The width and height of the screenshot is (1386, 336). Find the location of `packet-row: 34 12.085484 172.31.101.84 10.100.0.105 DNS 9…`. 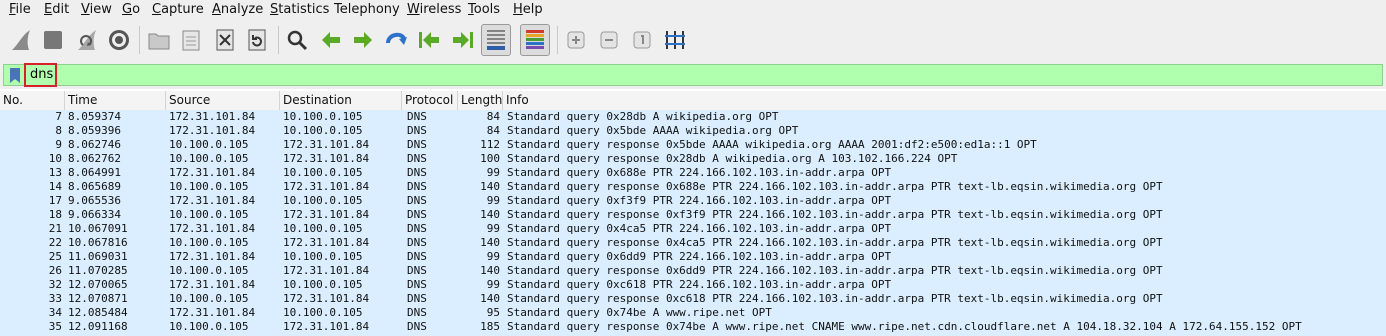

packet-row: 34 12.085484 172.31.101.84 10.100.0.105 DNS 9… is located at coordinates (693, 313).